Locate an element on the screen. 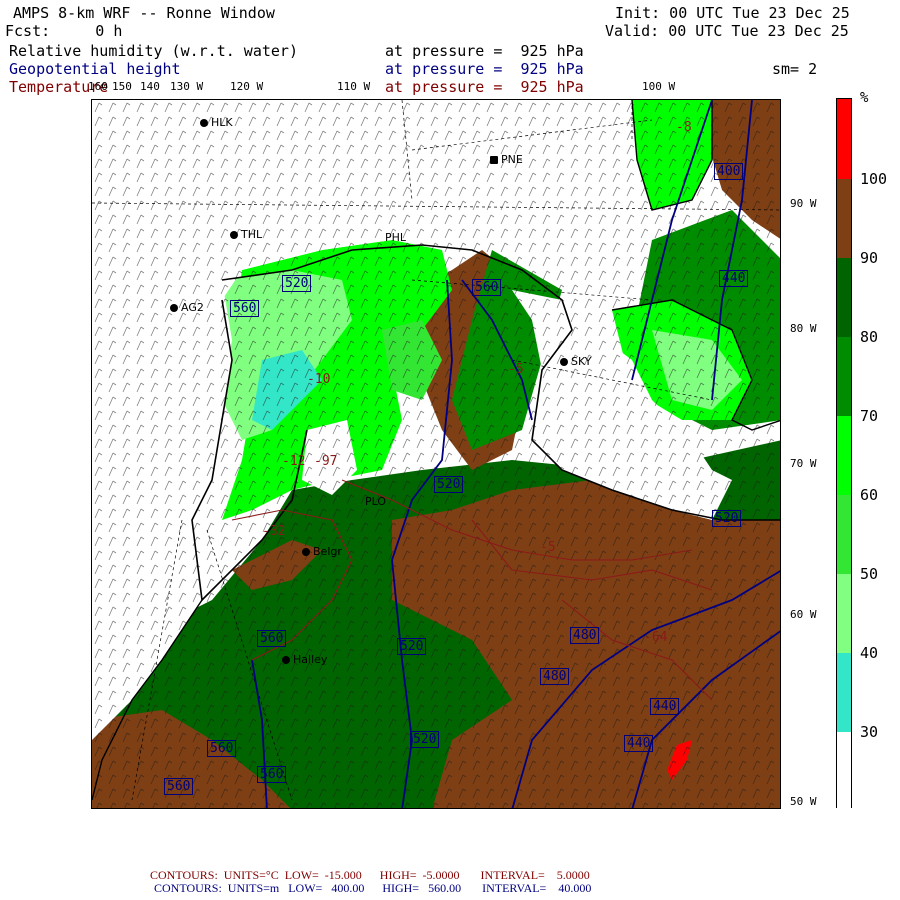  lat-label: 70 W is located at coordinates (803, 463).